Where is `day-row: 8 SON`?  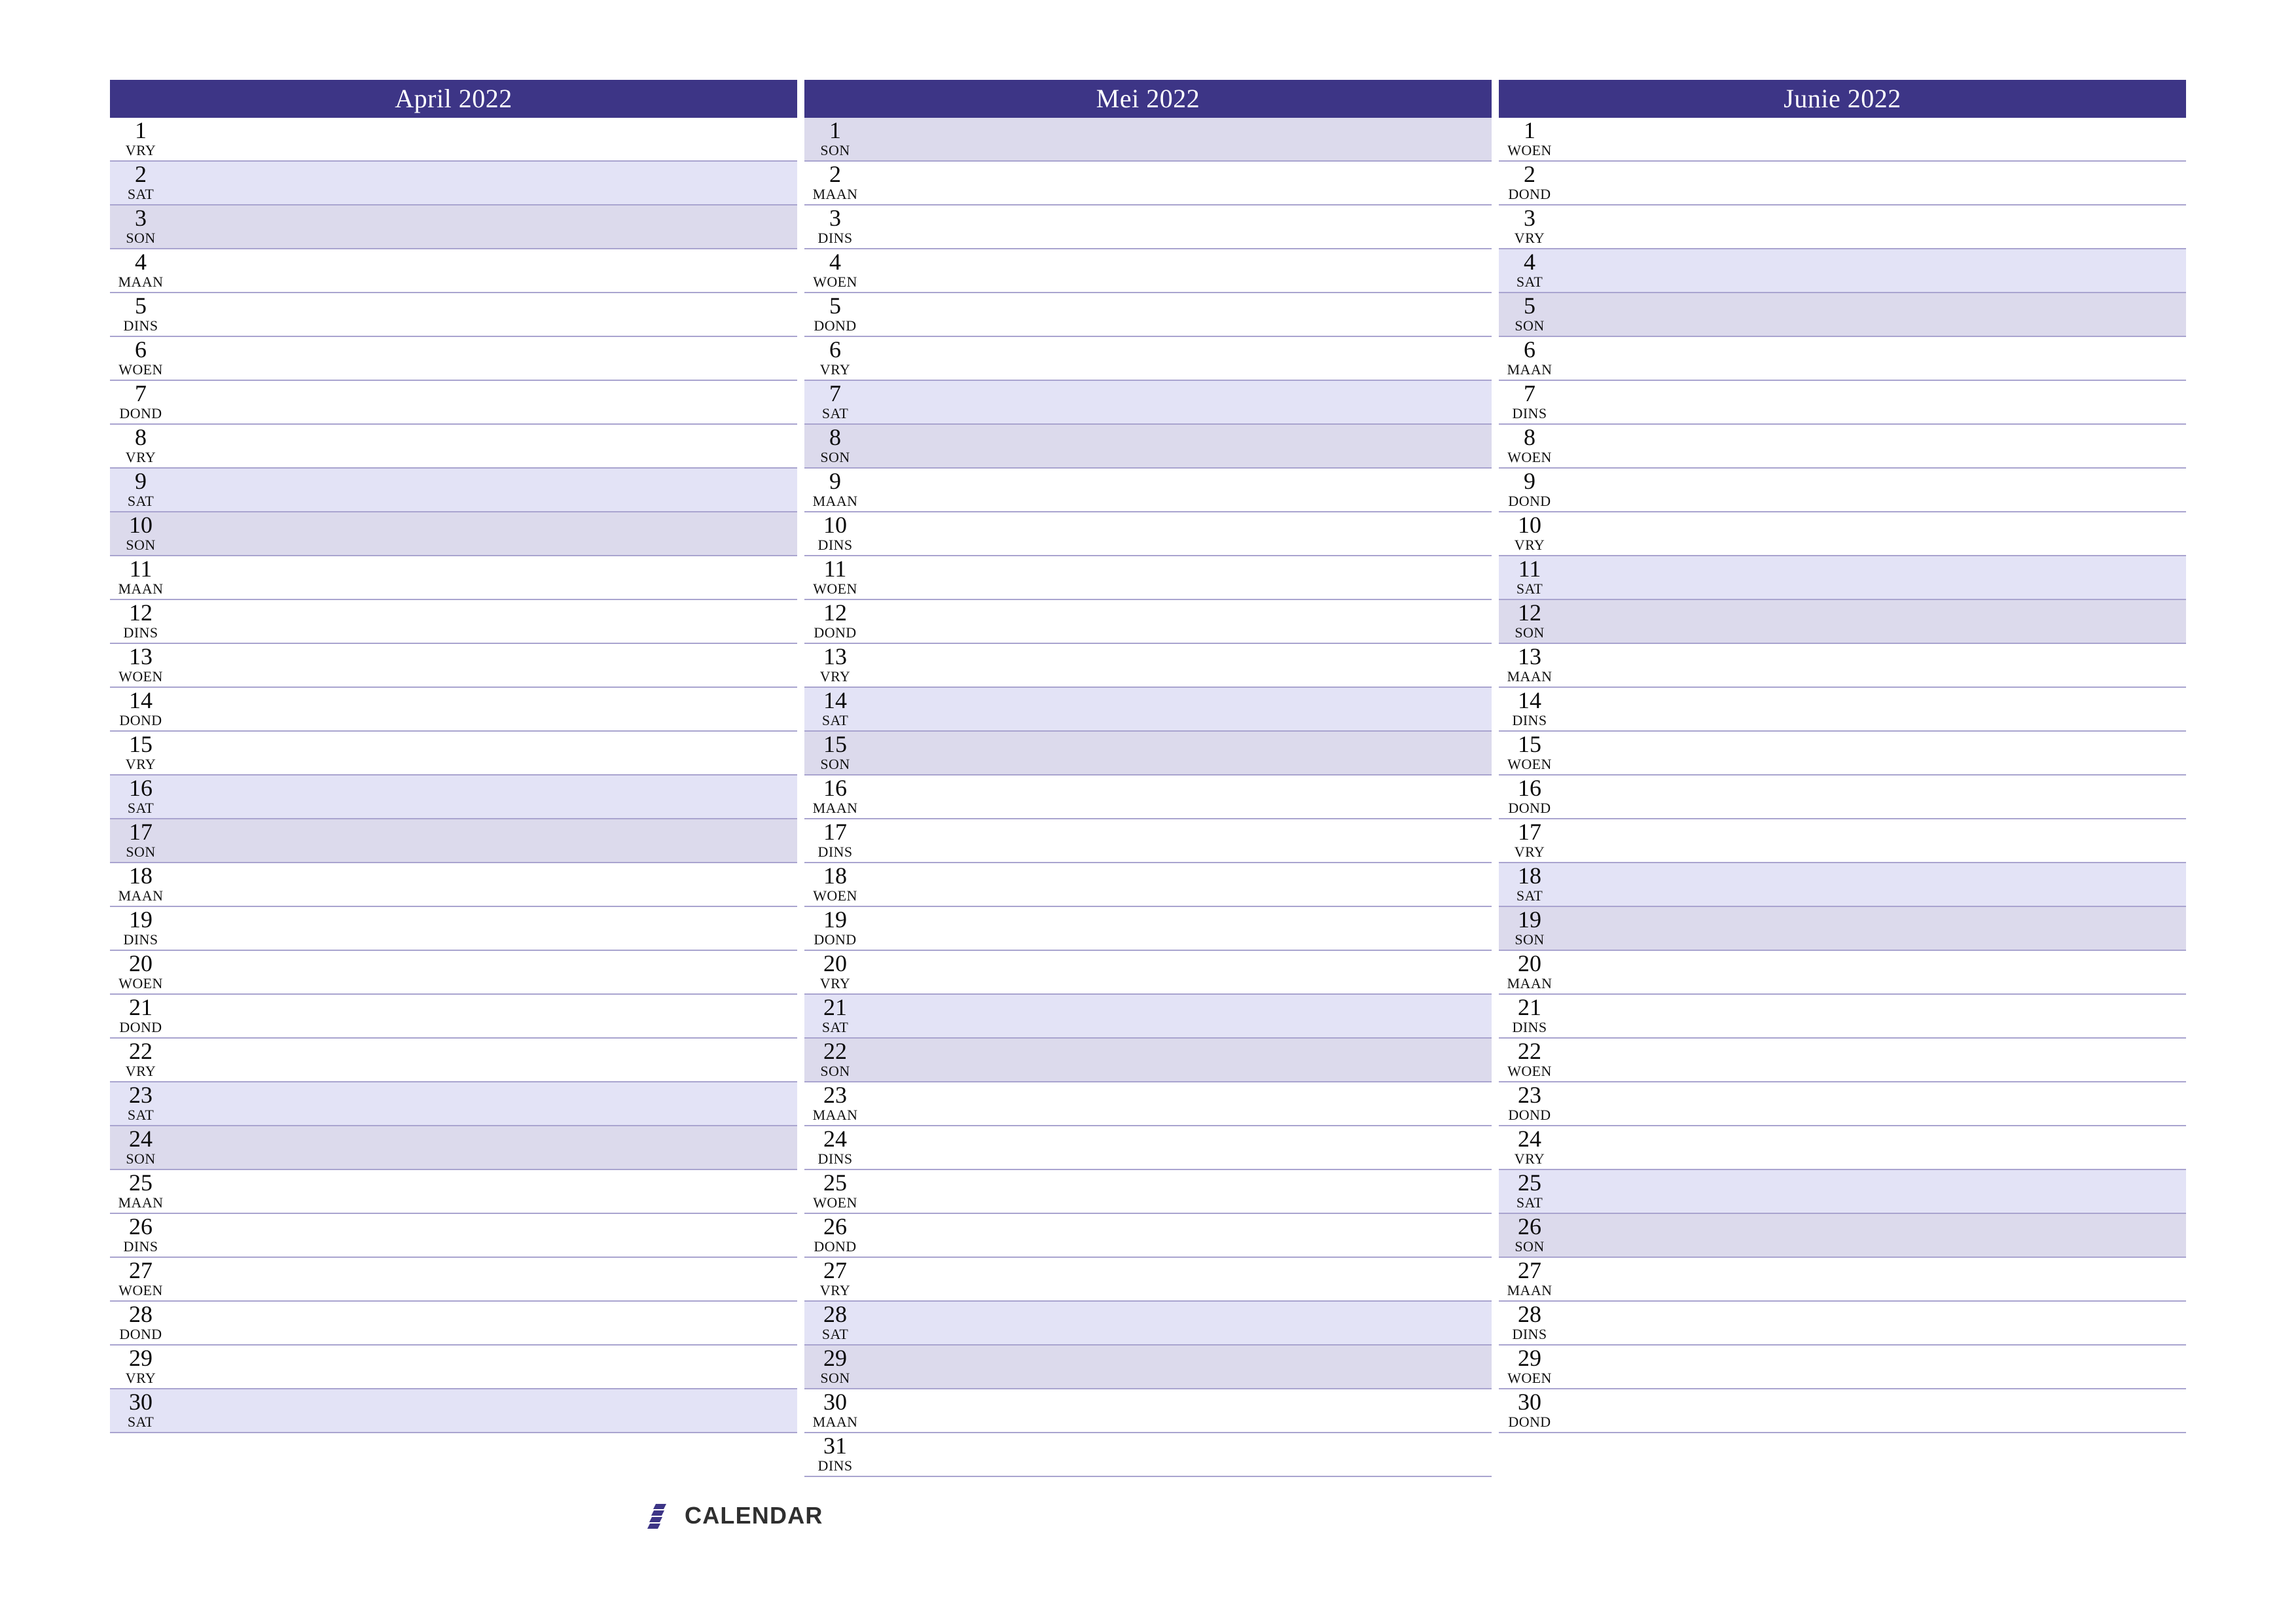
day-row: 8 SON is located at coordinates (1148, 447).